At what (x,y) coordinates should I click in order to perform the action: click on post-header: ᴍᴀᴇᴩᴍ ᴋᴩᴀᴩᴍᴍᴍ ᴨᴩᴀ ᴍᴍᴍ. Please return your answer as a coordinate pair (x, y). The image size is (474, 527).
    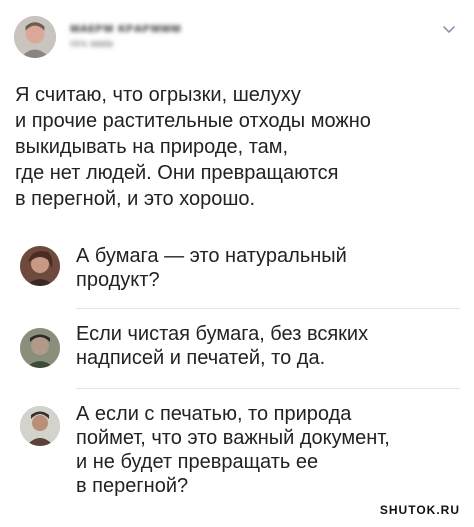
    Looking at the image, I should click on (237, 36).